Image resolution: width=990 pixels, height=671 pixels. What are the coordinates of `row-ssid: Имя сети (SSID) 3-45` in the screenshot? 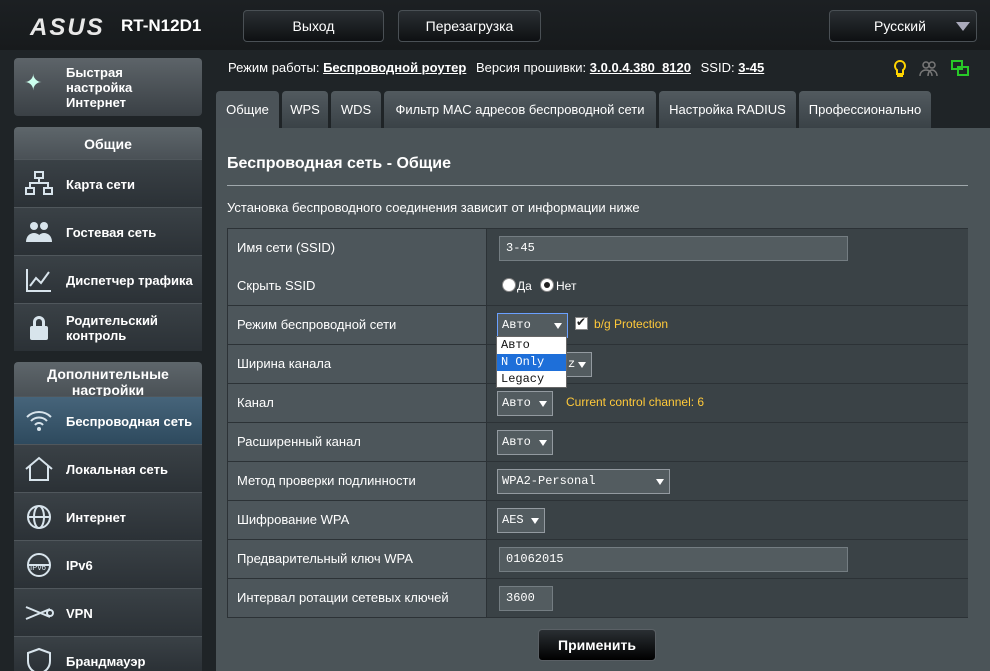 It's located at (597, 247).